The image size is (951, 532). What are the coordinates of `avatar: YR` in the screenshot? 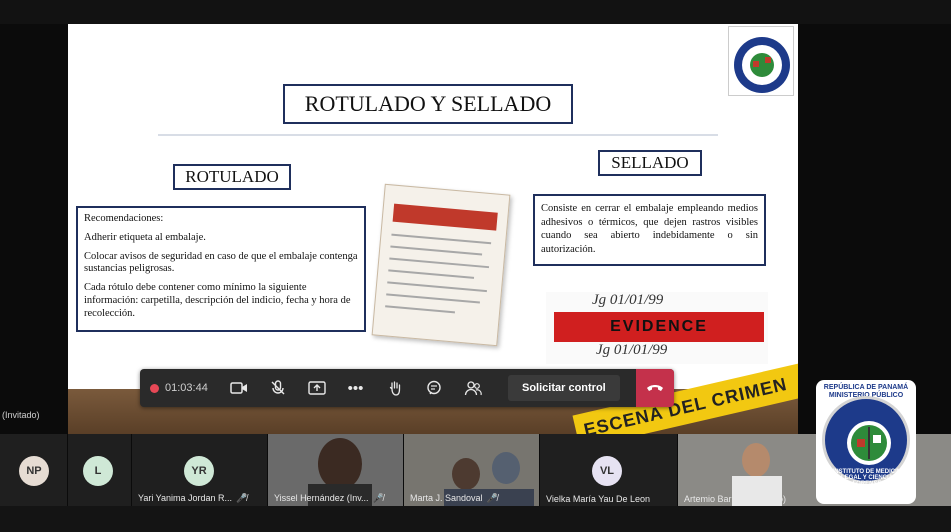 It's located at (199, 471).